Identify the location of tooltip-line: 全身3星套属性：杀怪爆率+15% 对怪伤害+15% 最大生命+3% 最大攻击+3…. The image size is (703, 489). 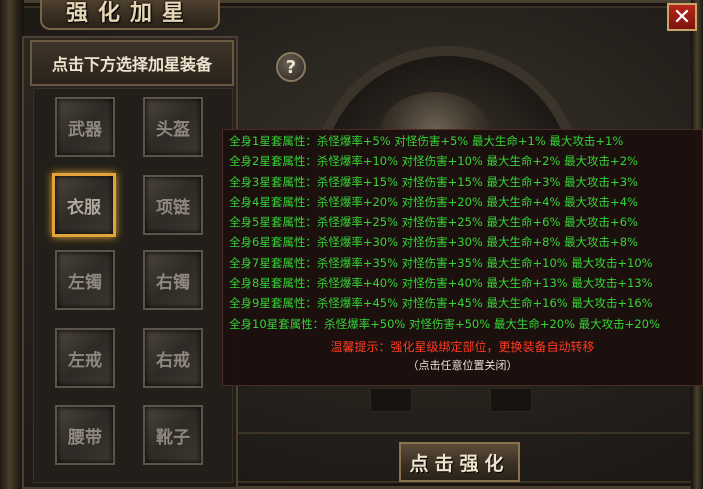
(433, 181).